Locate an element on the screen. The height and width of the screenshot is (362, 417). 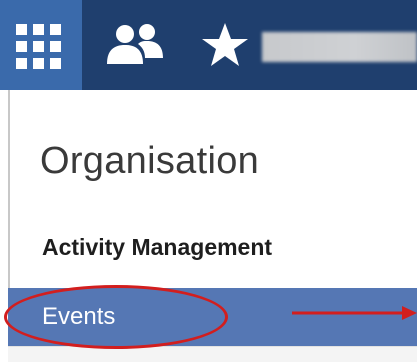
people-icon is located at coordinates (135, 44).